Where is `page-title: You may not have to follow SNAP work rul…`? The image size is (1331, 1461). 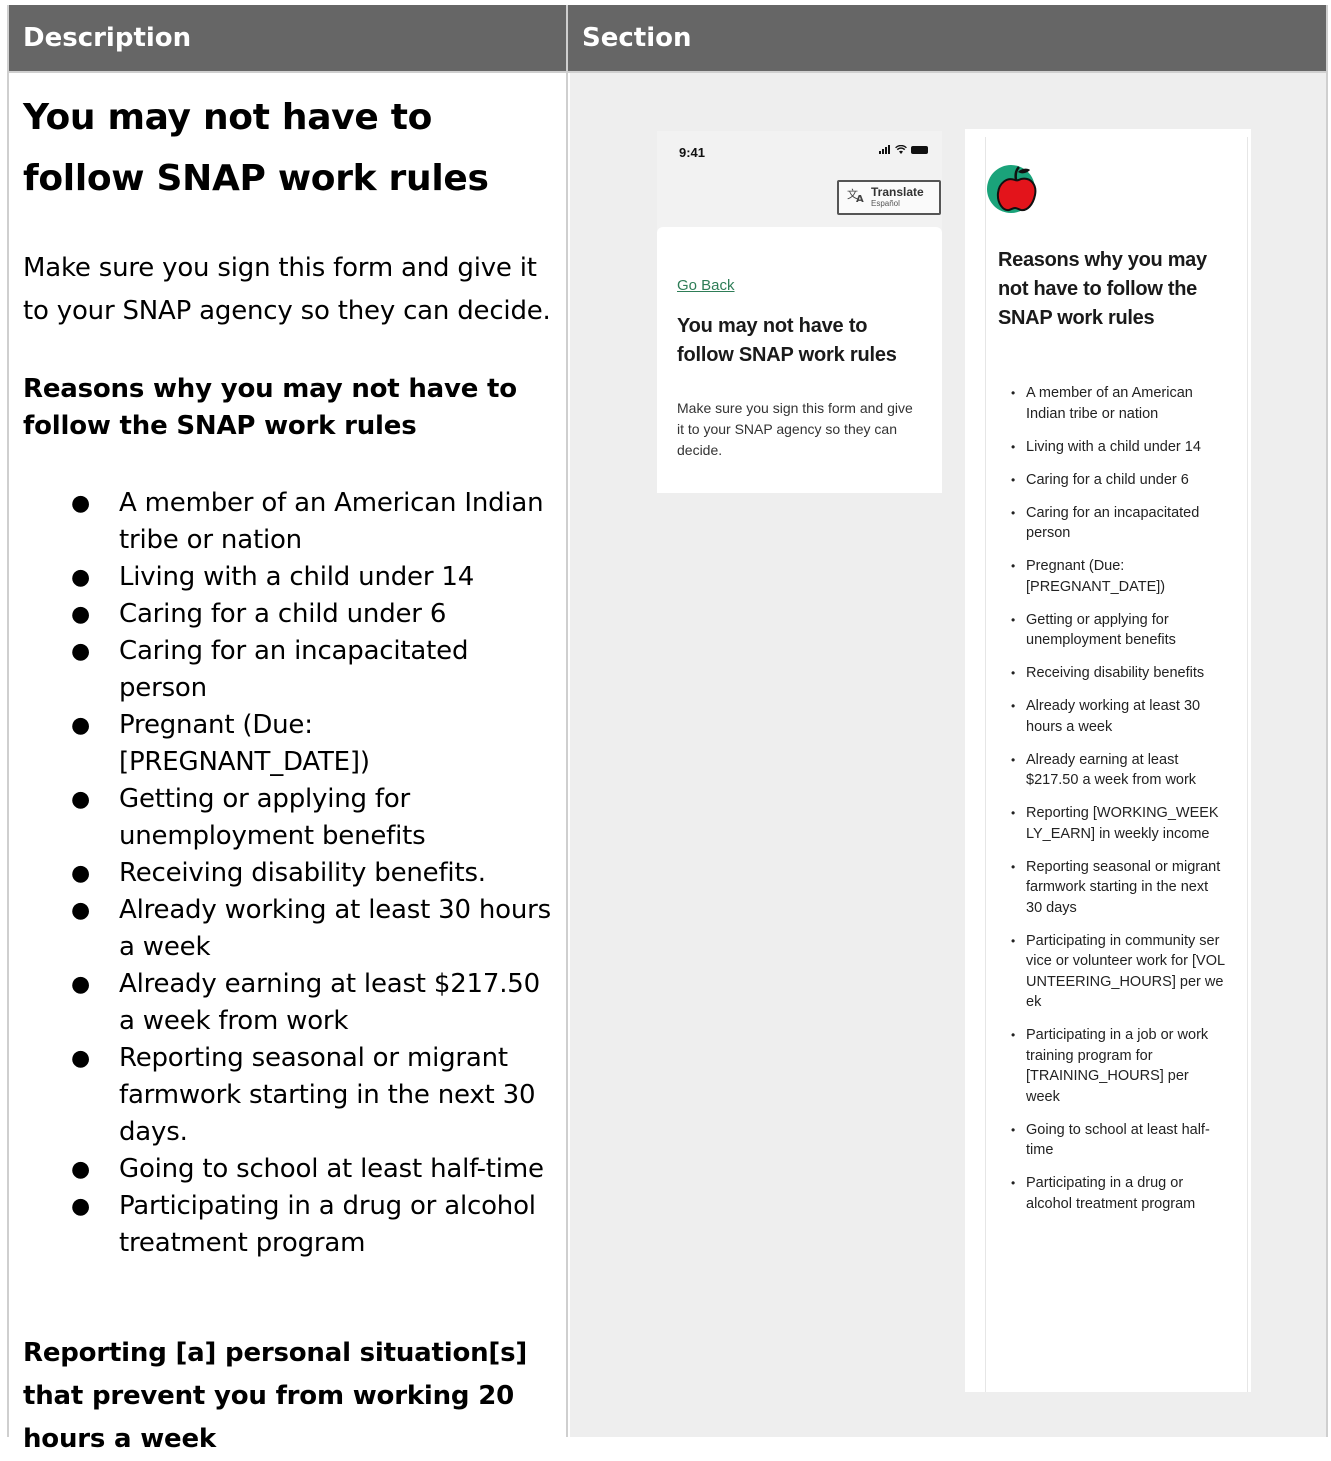 page-title: You may not have to follow SNAP work rul… is located at coordinates (256, 148).